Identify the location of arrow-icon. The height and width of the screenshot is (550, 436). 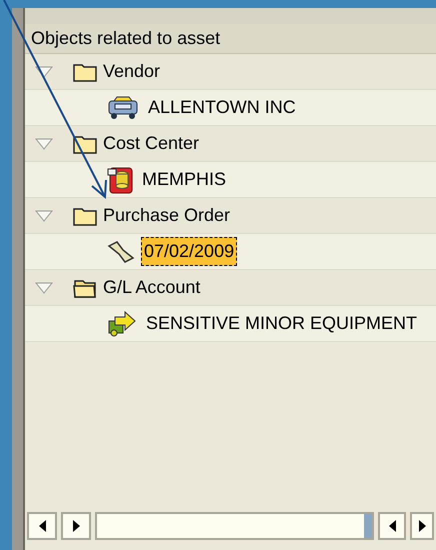
(122, 323).